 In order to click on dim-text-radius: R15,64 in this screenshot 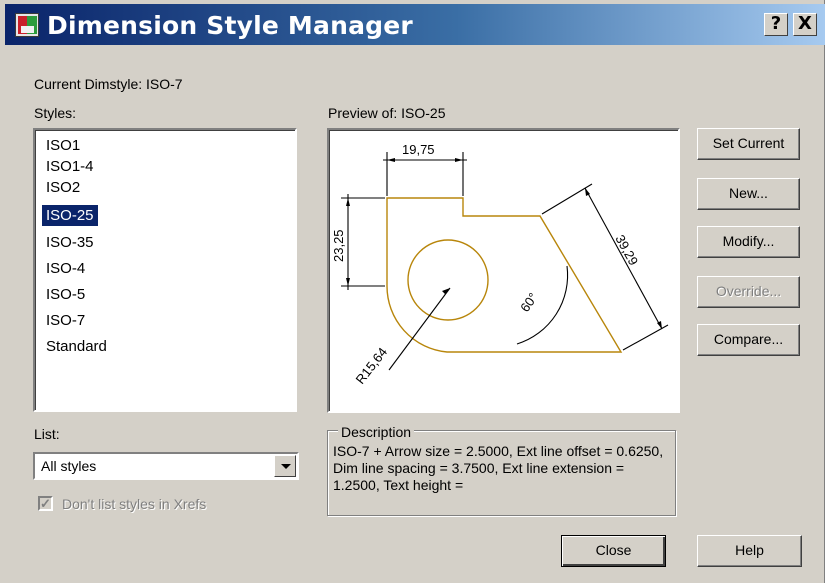, I will do `click(372, 366)`.